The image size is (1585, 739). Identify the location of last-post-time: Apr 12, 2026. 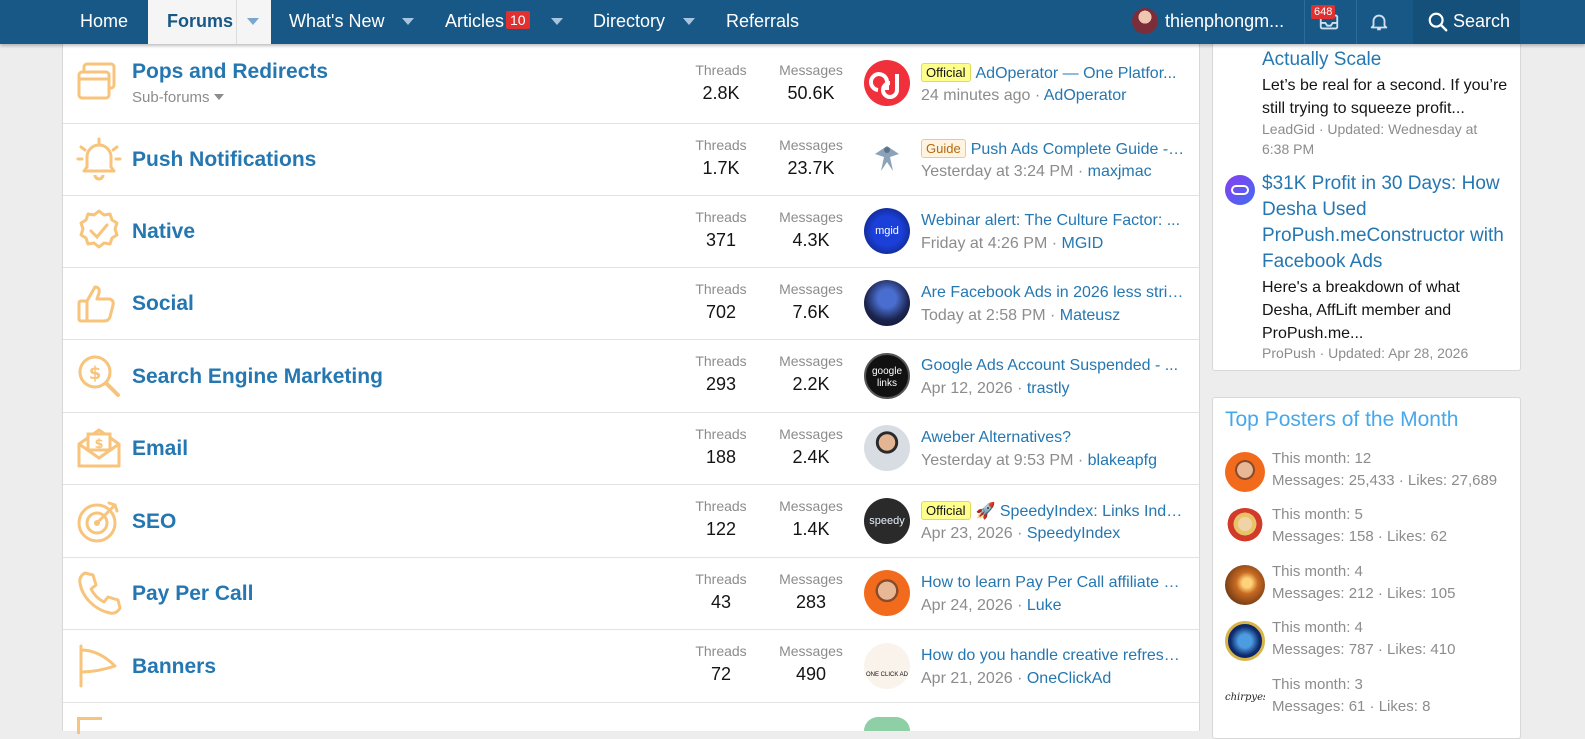
(967, 388).